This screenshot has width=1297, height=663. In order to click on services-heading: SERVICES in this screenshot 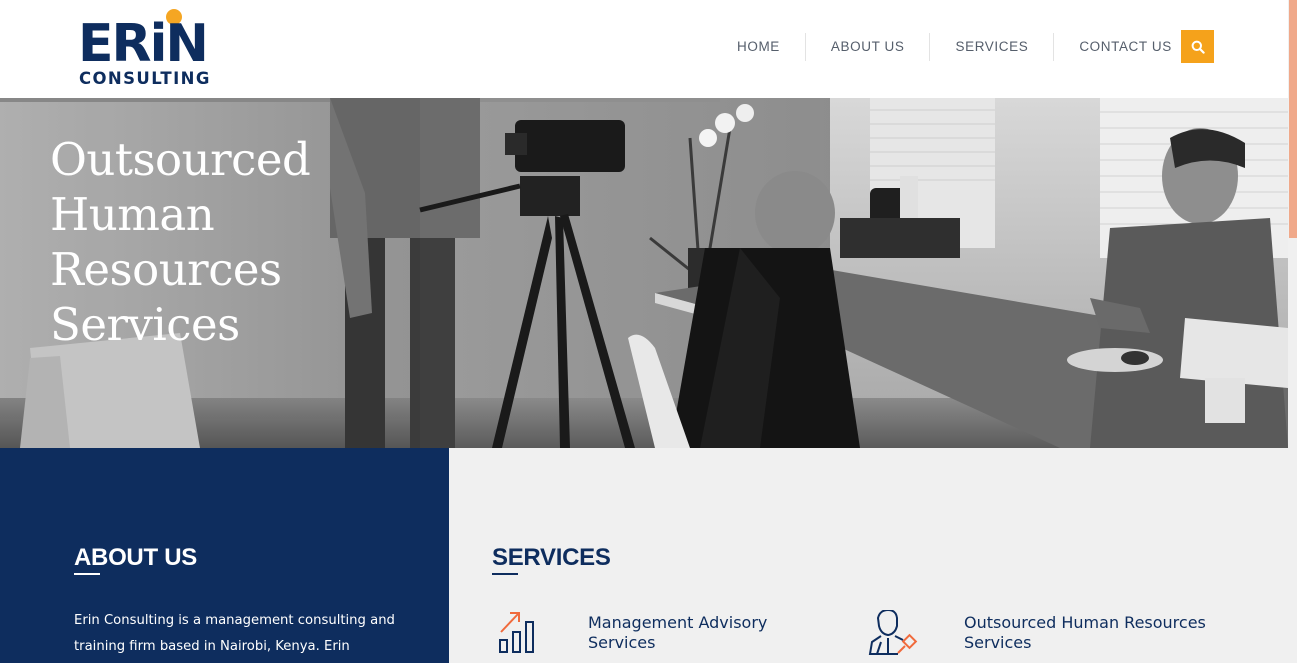, I will do `click(551, 557)`.